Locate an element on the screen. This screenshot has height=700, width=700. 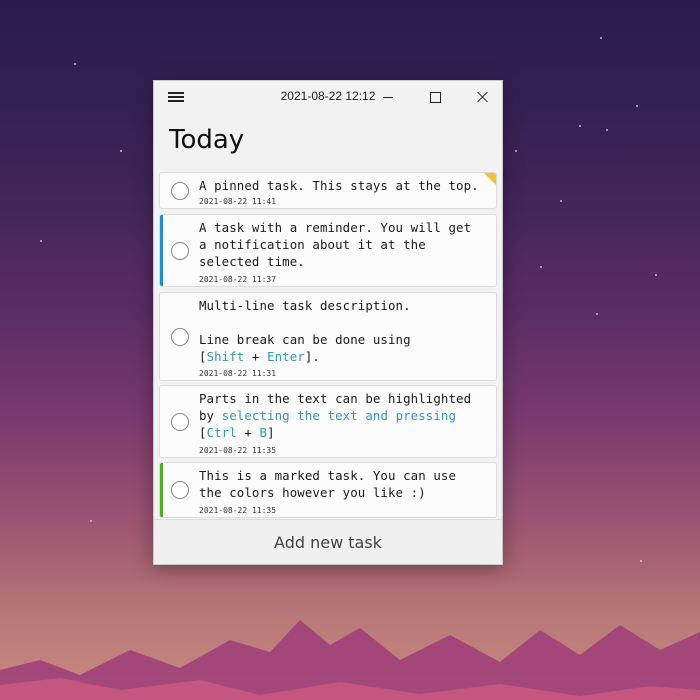
background-mountains is located at coordinates (350, 660).